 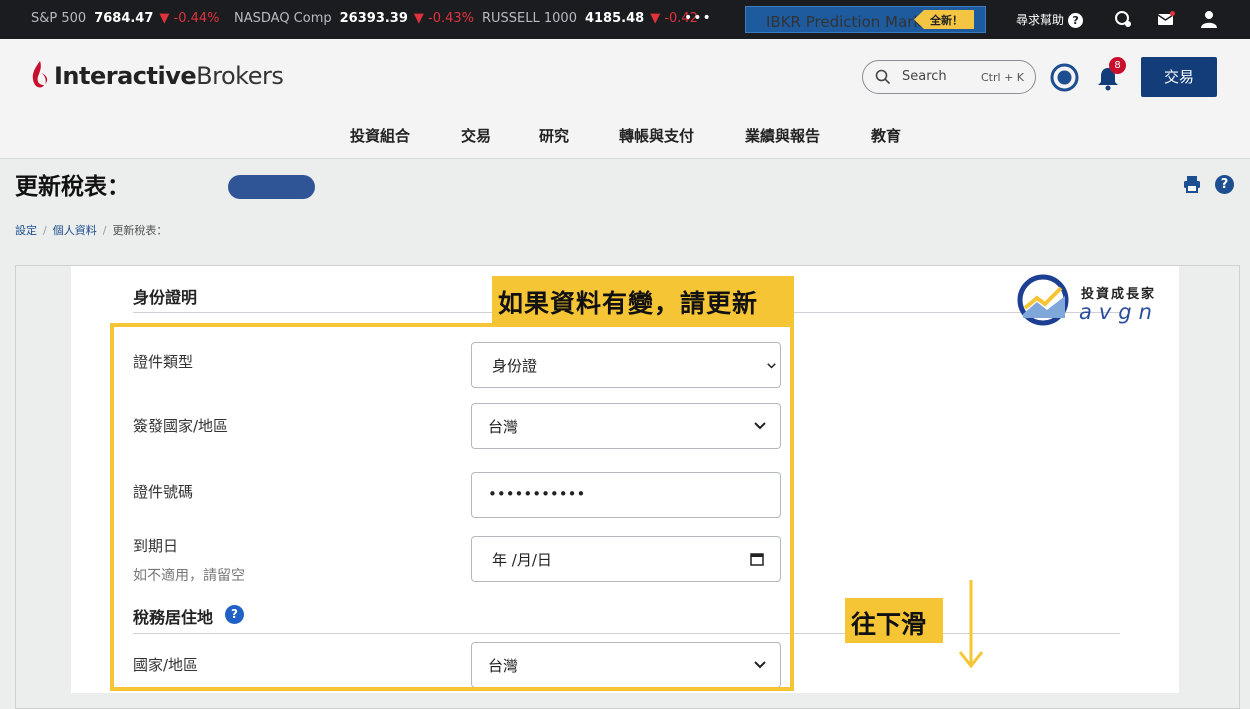 What do you see at coordinates (1002, 77) in the screenshot?
I see `search-shortcut: Ctrl + K` at bounding box center [1002, 77].